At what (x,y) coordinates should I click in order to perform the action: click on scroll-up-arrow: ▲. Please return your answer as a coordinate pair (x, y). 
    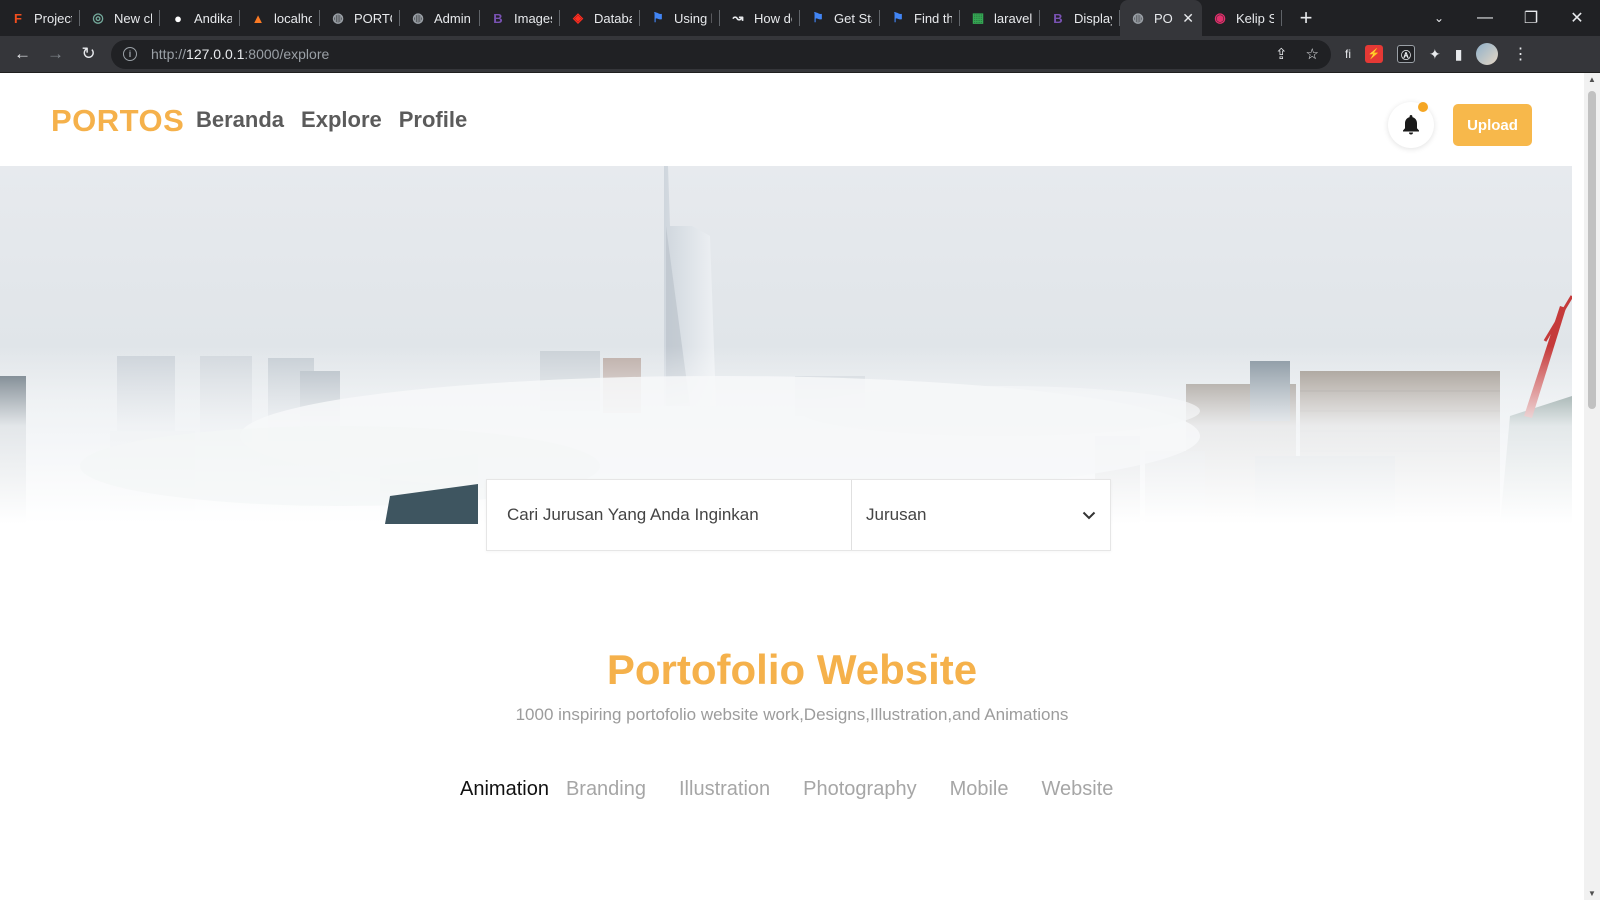
    Looking at the image, I should click on (1592, 79).